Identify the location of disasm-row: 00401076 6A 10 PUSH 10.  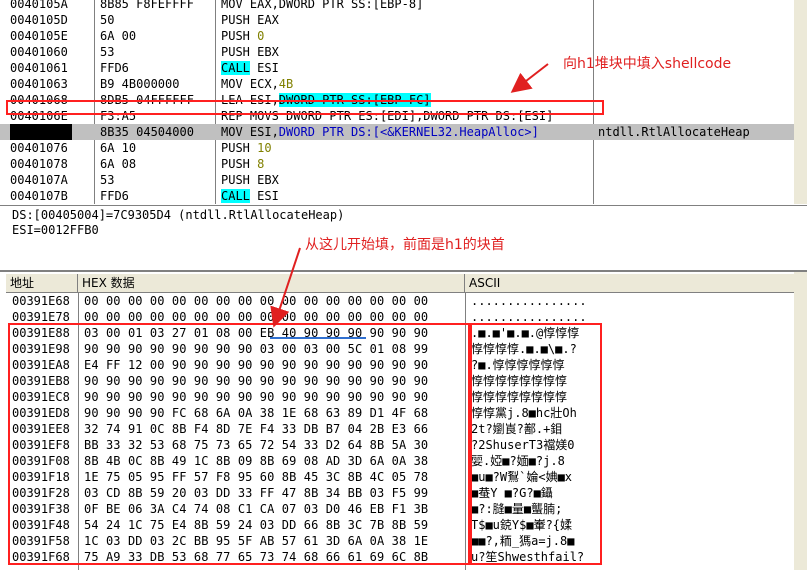
(403, 148).